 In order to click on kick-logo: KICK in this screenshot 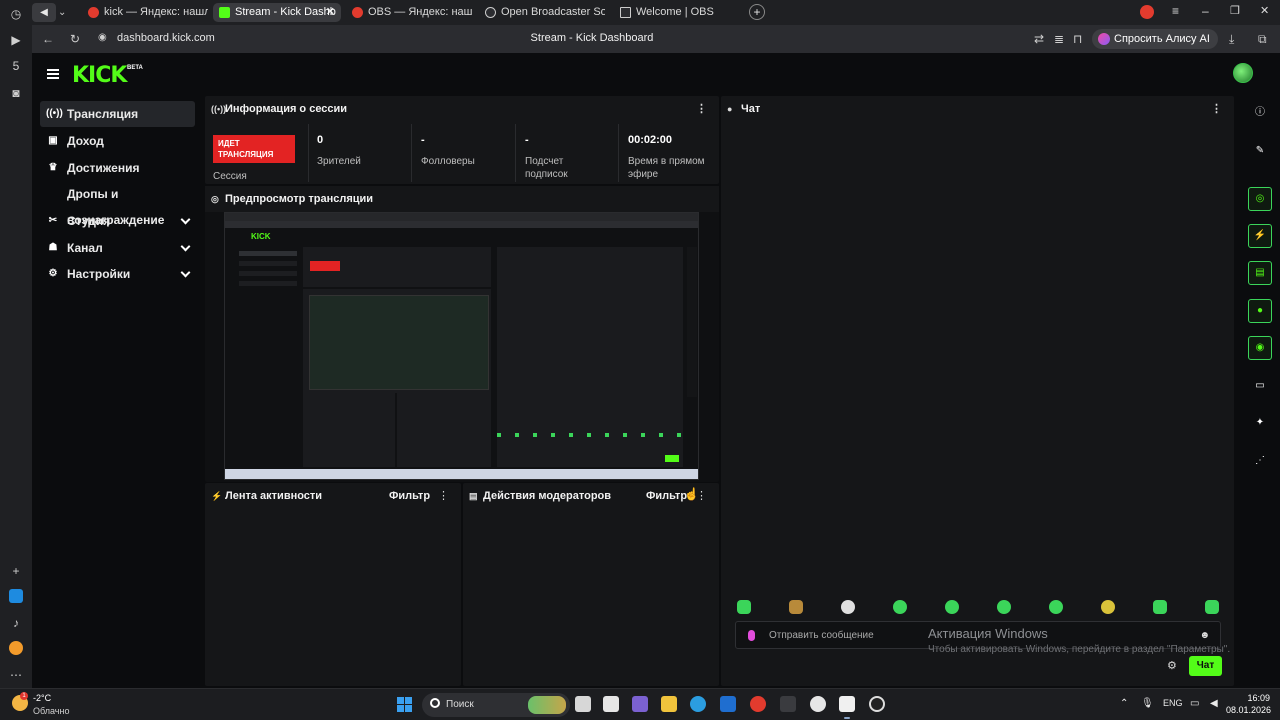, I will do `click(99, 75)`.